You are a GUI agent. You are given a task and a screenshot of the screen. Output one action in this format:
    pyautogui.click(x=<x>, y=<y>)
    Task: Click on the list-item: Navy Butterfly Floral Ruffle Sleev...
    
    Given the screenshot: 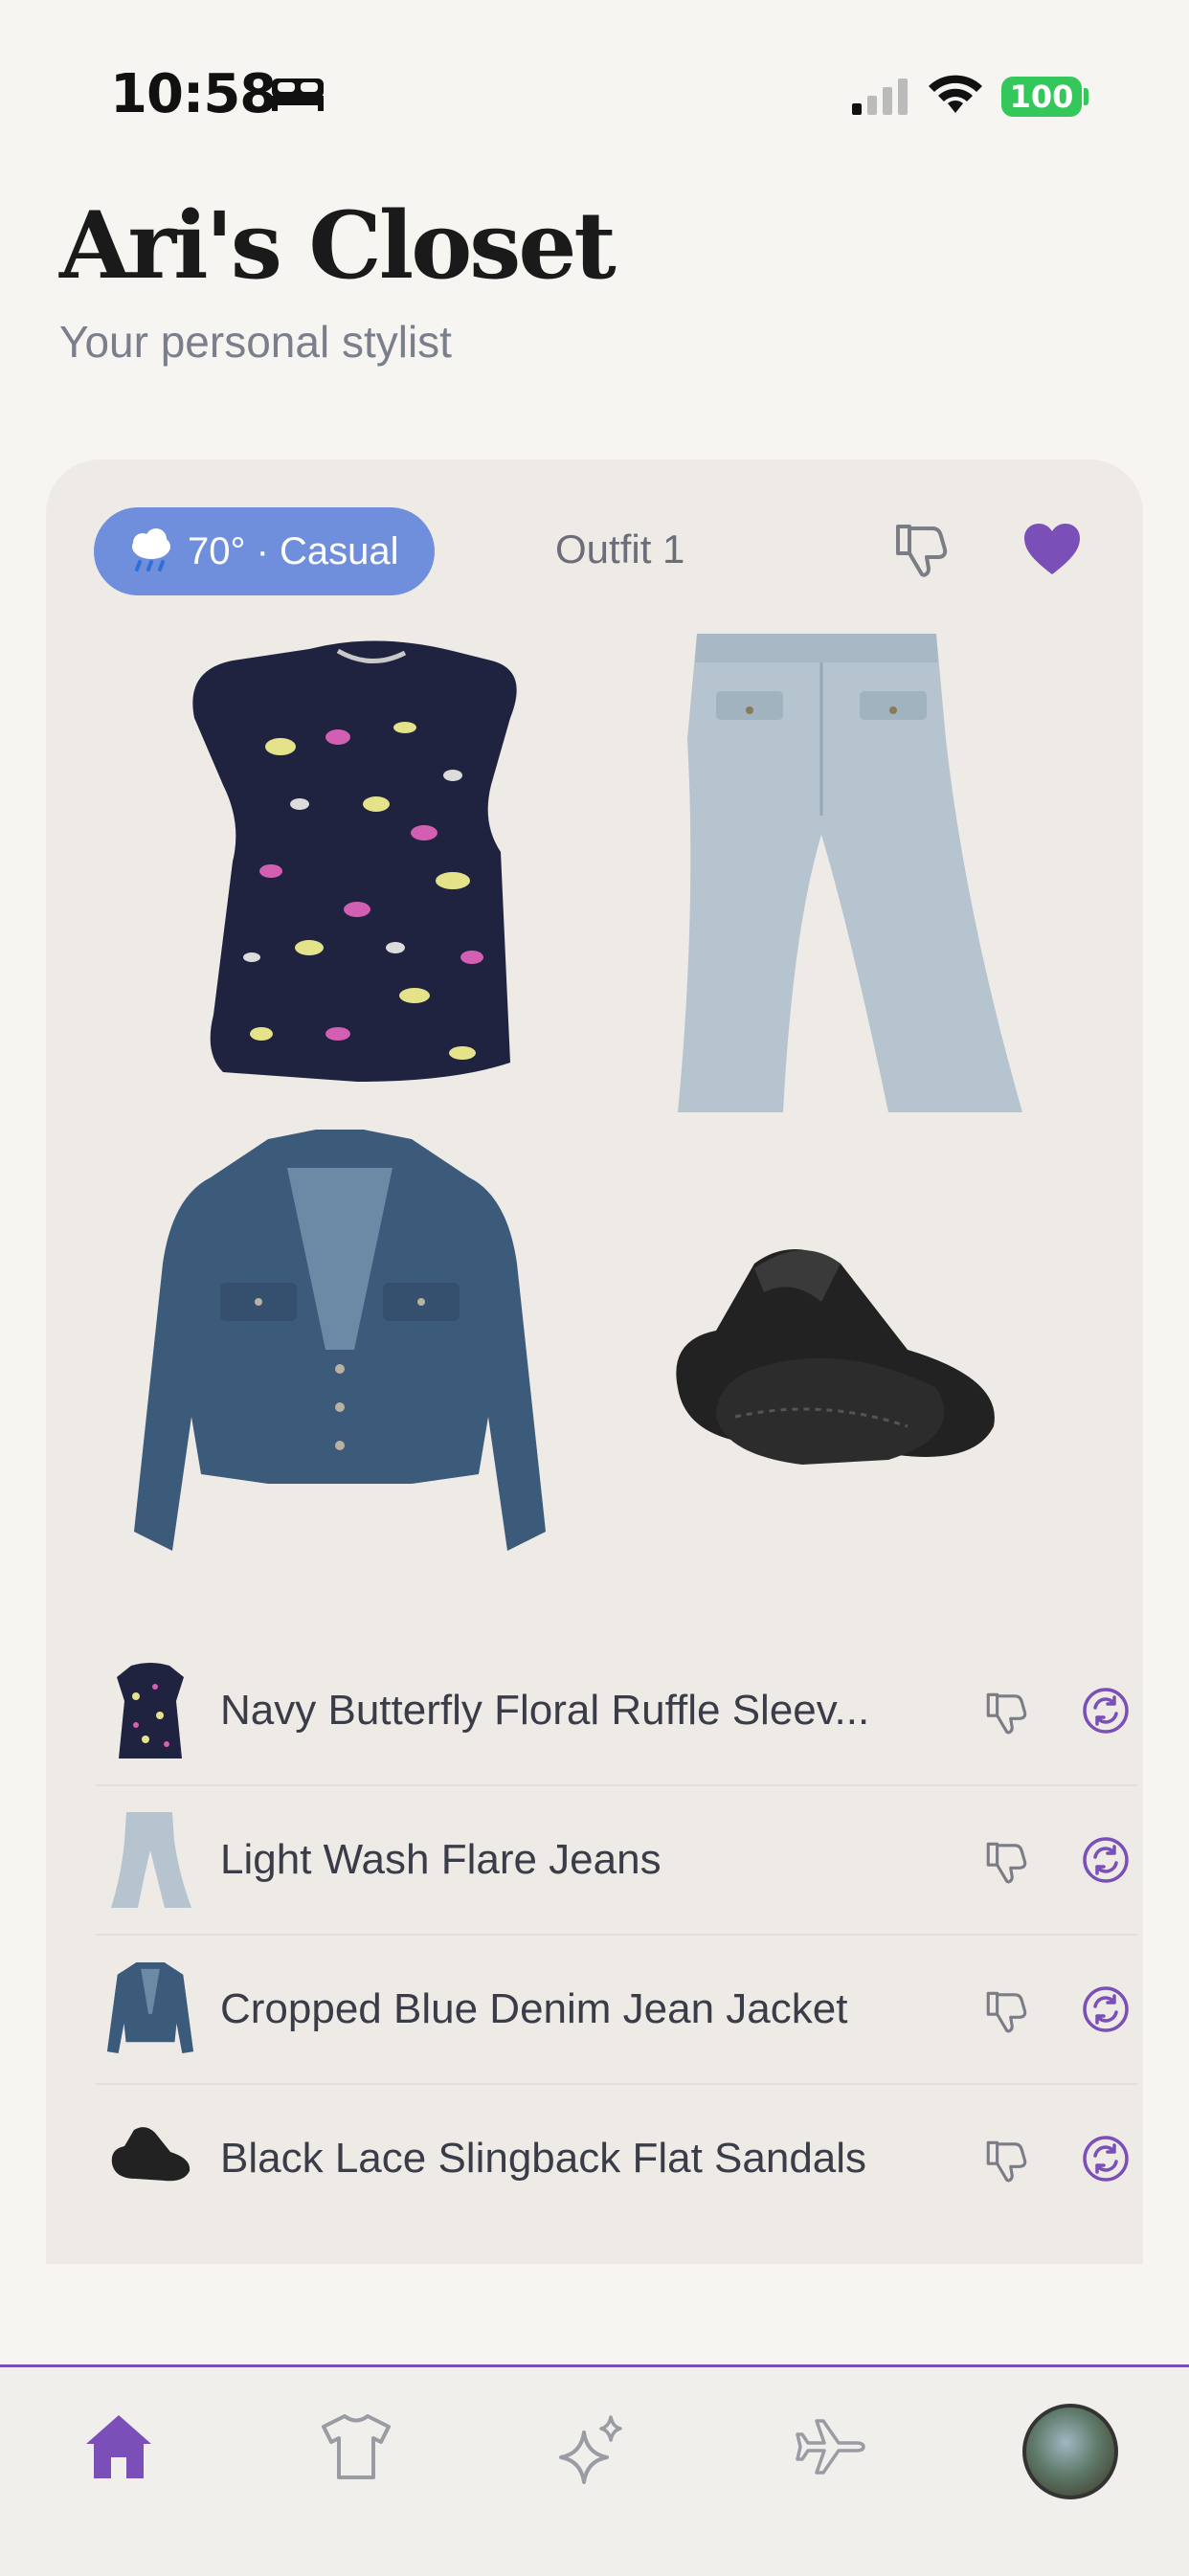 What is the action you would take?
    pyautogui.click(x=616, y=1711)
    